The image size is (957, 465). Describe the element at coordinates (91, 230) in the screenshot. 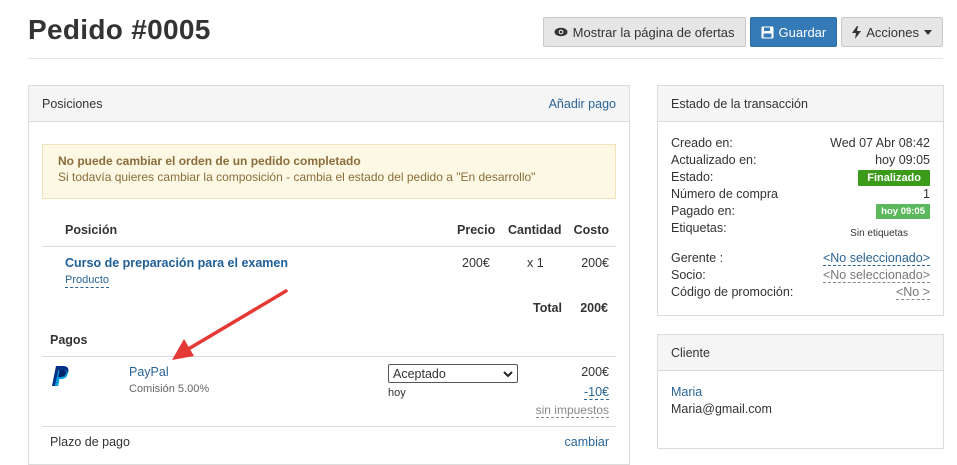

I see `column-header-position: Posición` at that location.